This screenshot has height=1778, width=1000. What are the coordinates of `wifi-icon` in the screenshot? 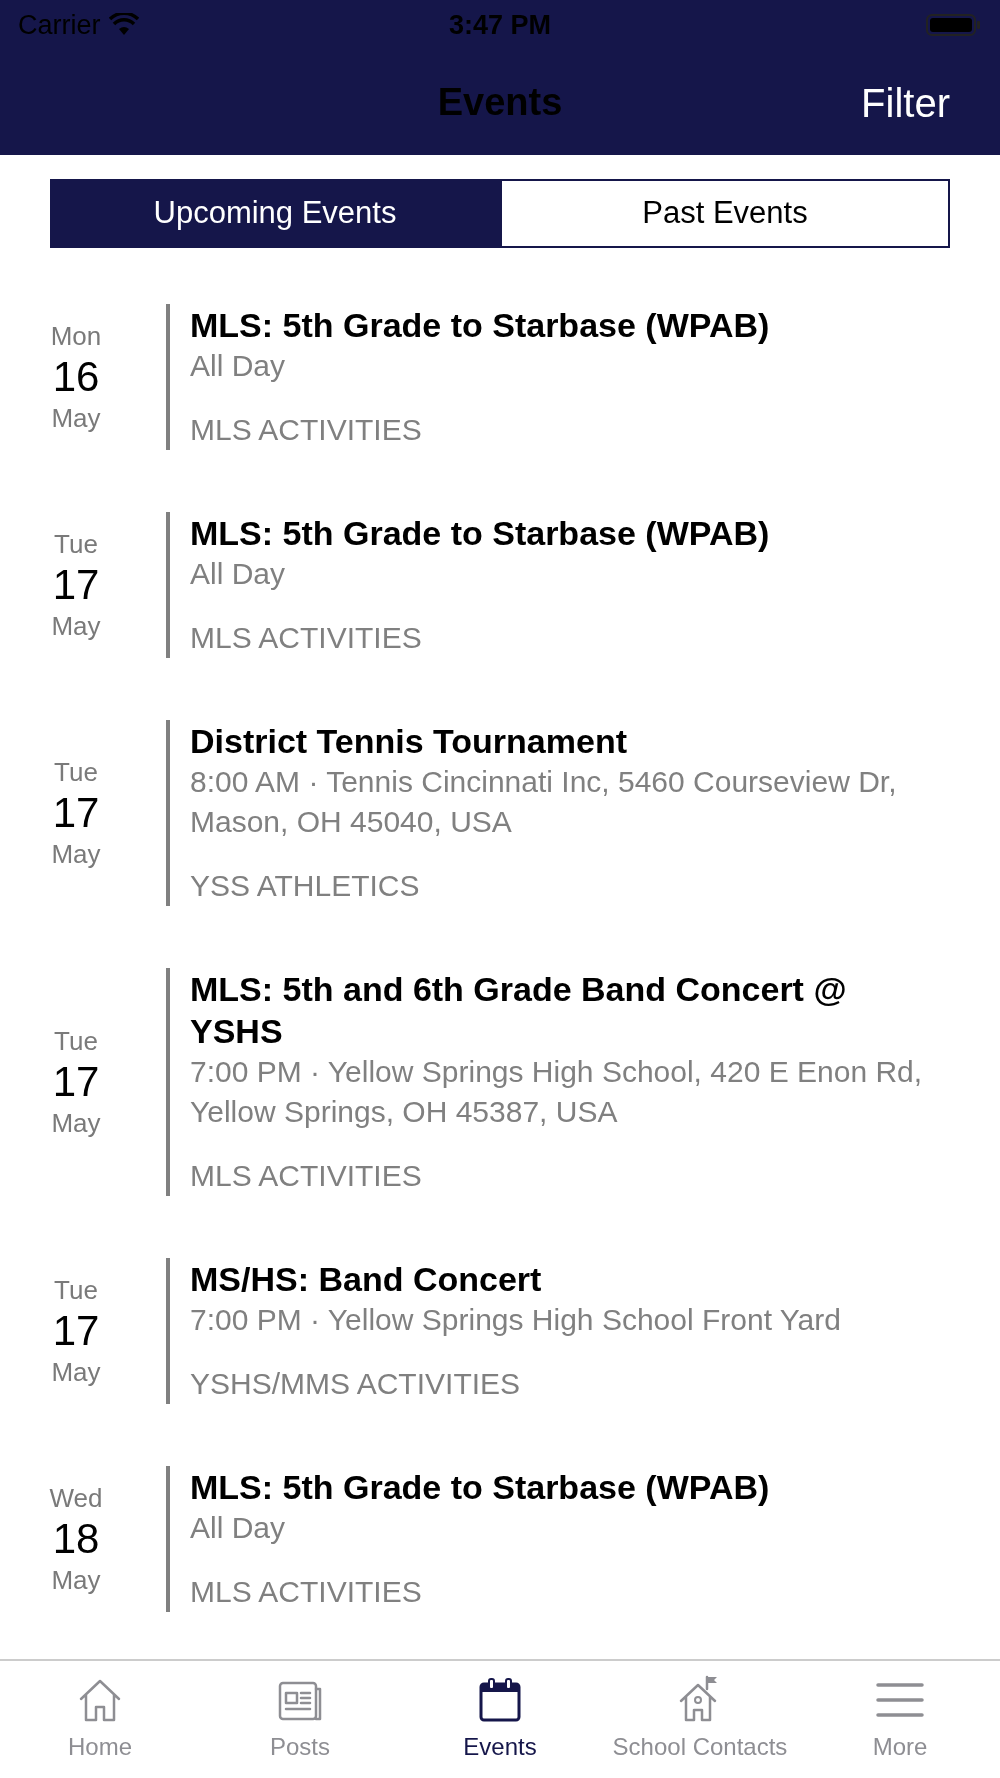 It's located at (123, 25).